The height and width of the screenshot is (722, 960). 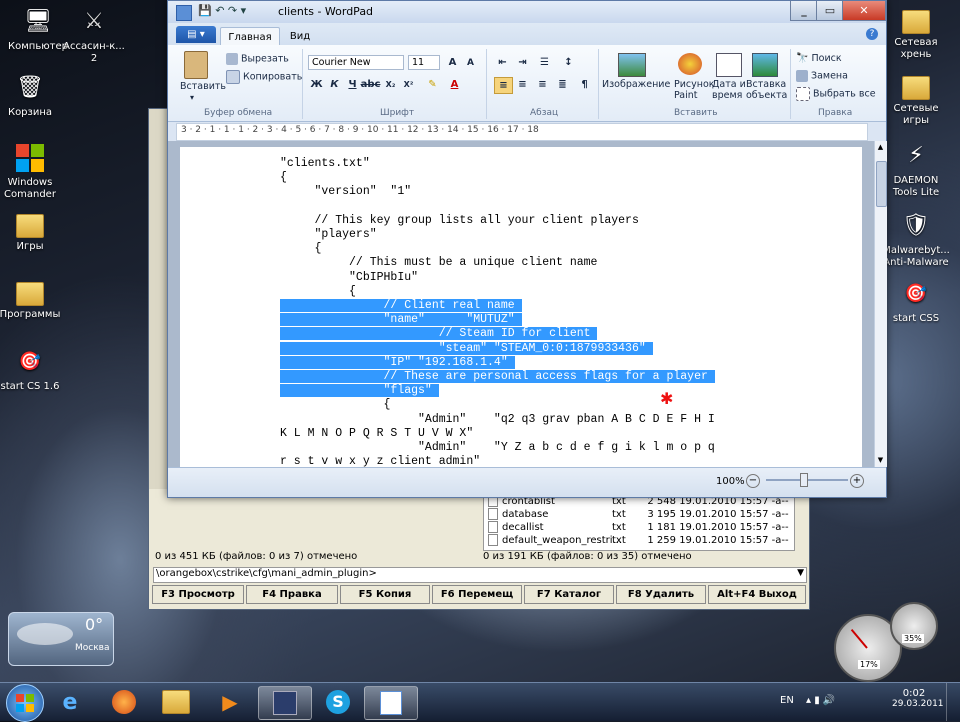 I want to click on desktop-icon-label: Корзина, so click(x=30, y=112).